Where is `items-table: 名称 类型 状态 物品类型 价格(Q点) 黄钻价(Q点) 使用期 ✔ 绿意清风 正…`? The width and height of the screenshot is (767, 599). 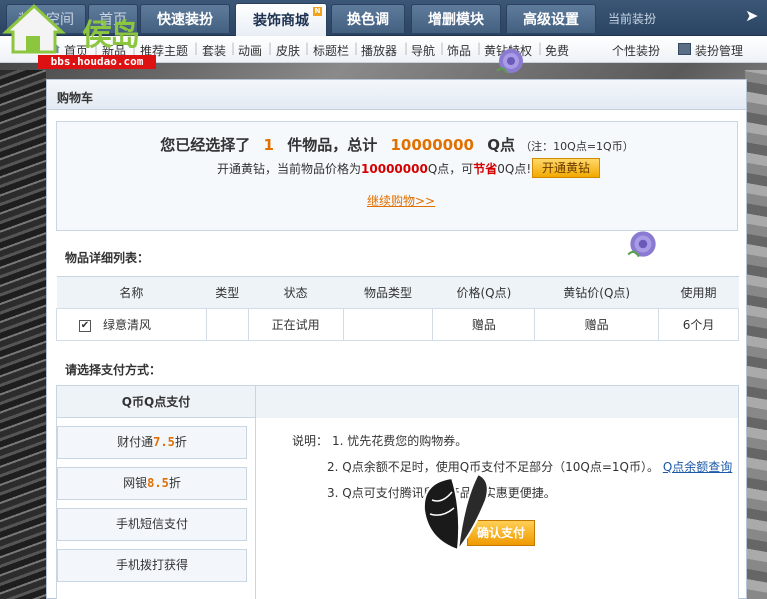
items-table: 名称 类型 状态 物品类型 价格(Q点) 黄钻价(Q点) 使用期 ✔ 绿意清风 正… is located at coordinates (397, 308).